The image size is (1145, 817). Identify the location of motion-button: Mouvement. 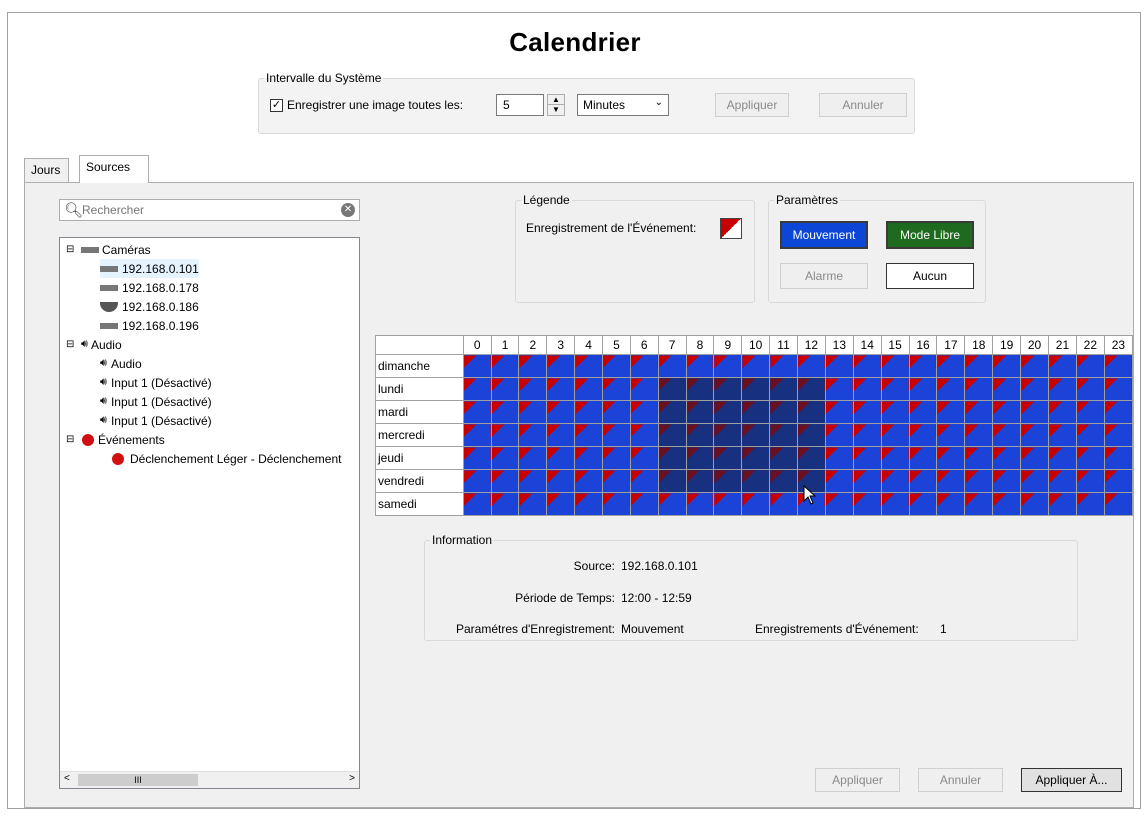
(824, 235).